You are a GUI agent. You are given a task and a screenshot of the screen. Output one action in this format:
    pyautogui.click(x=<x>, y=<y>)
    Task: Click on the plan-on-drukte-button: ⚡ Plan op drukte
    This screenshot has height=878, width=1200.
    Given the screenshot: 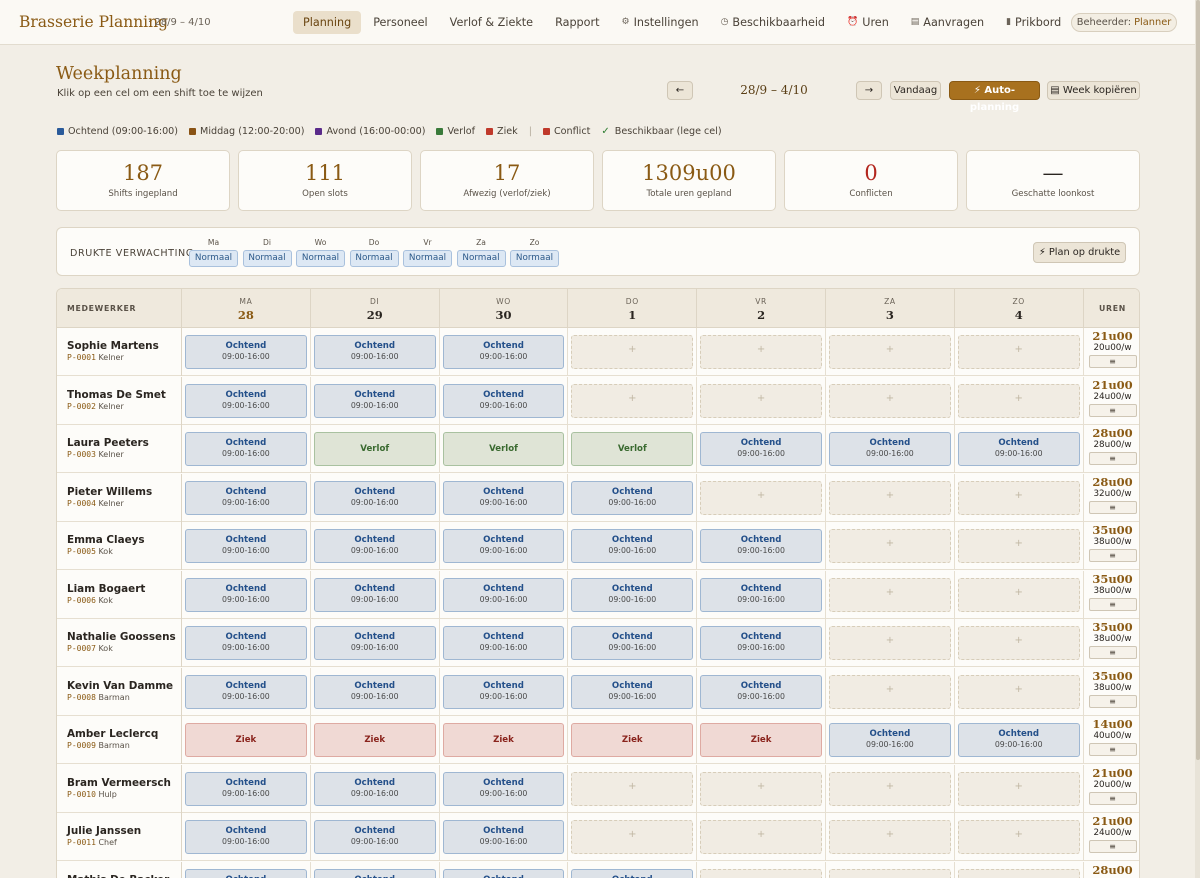 What is the action you would take?
    pyautogui.click(x=1079, y=252)
    